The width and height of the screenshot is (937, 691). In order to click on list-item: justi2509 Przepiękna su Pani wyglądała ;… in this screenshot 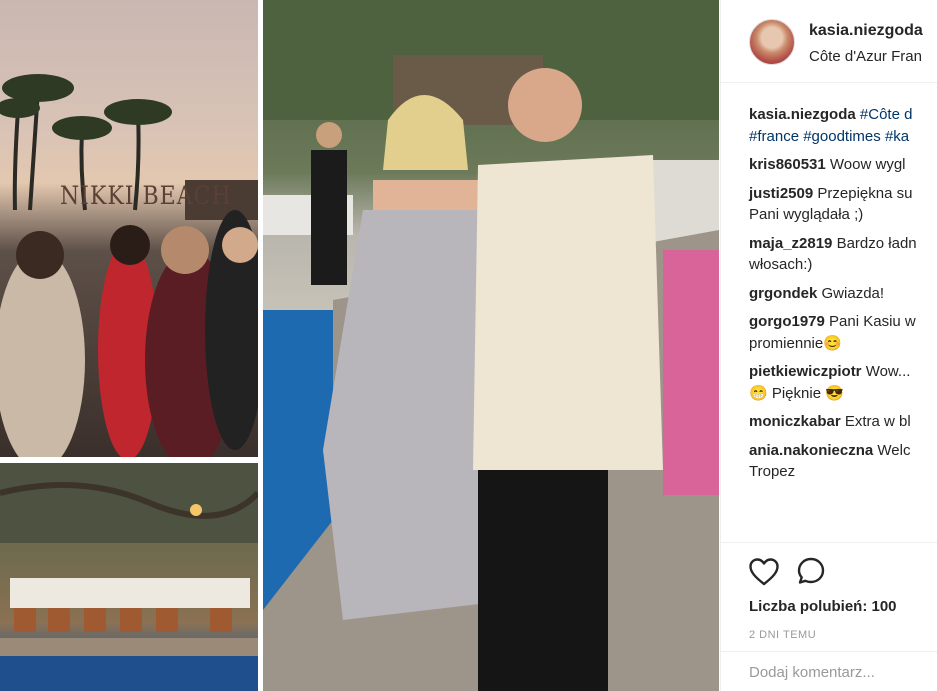, I will do `click(843, 204)`.